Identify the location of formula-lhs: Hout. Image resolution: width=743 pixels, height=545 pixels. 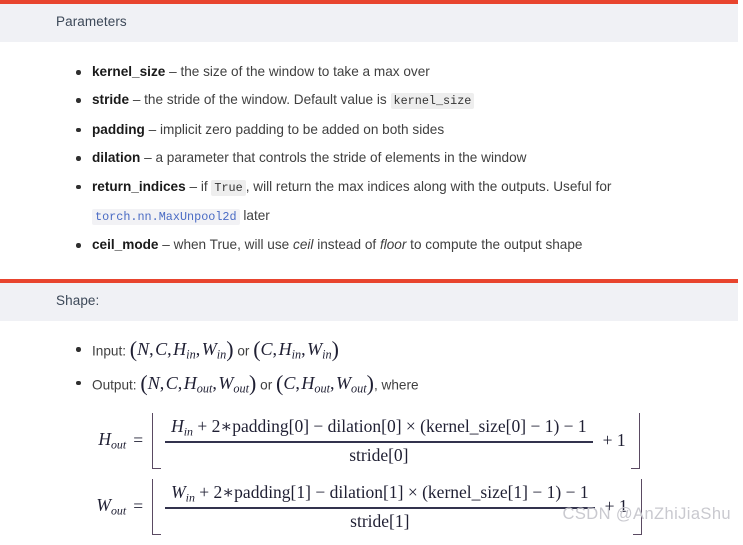
(112, 440).